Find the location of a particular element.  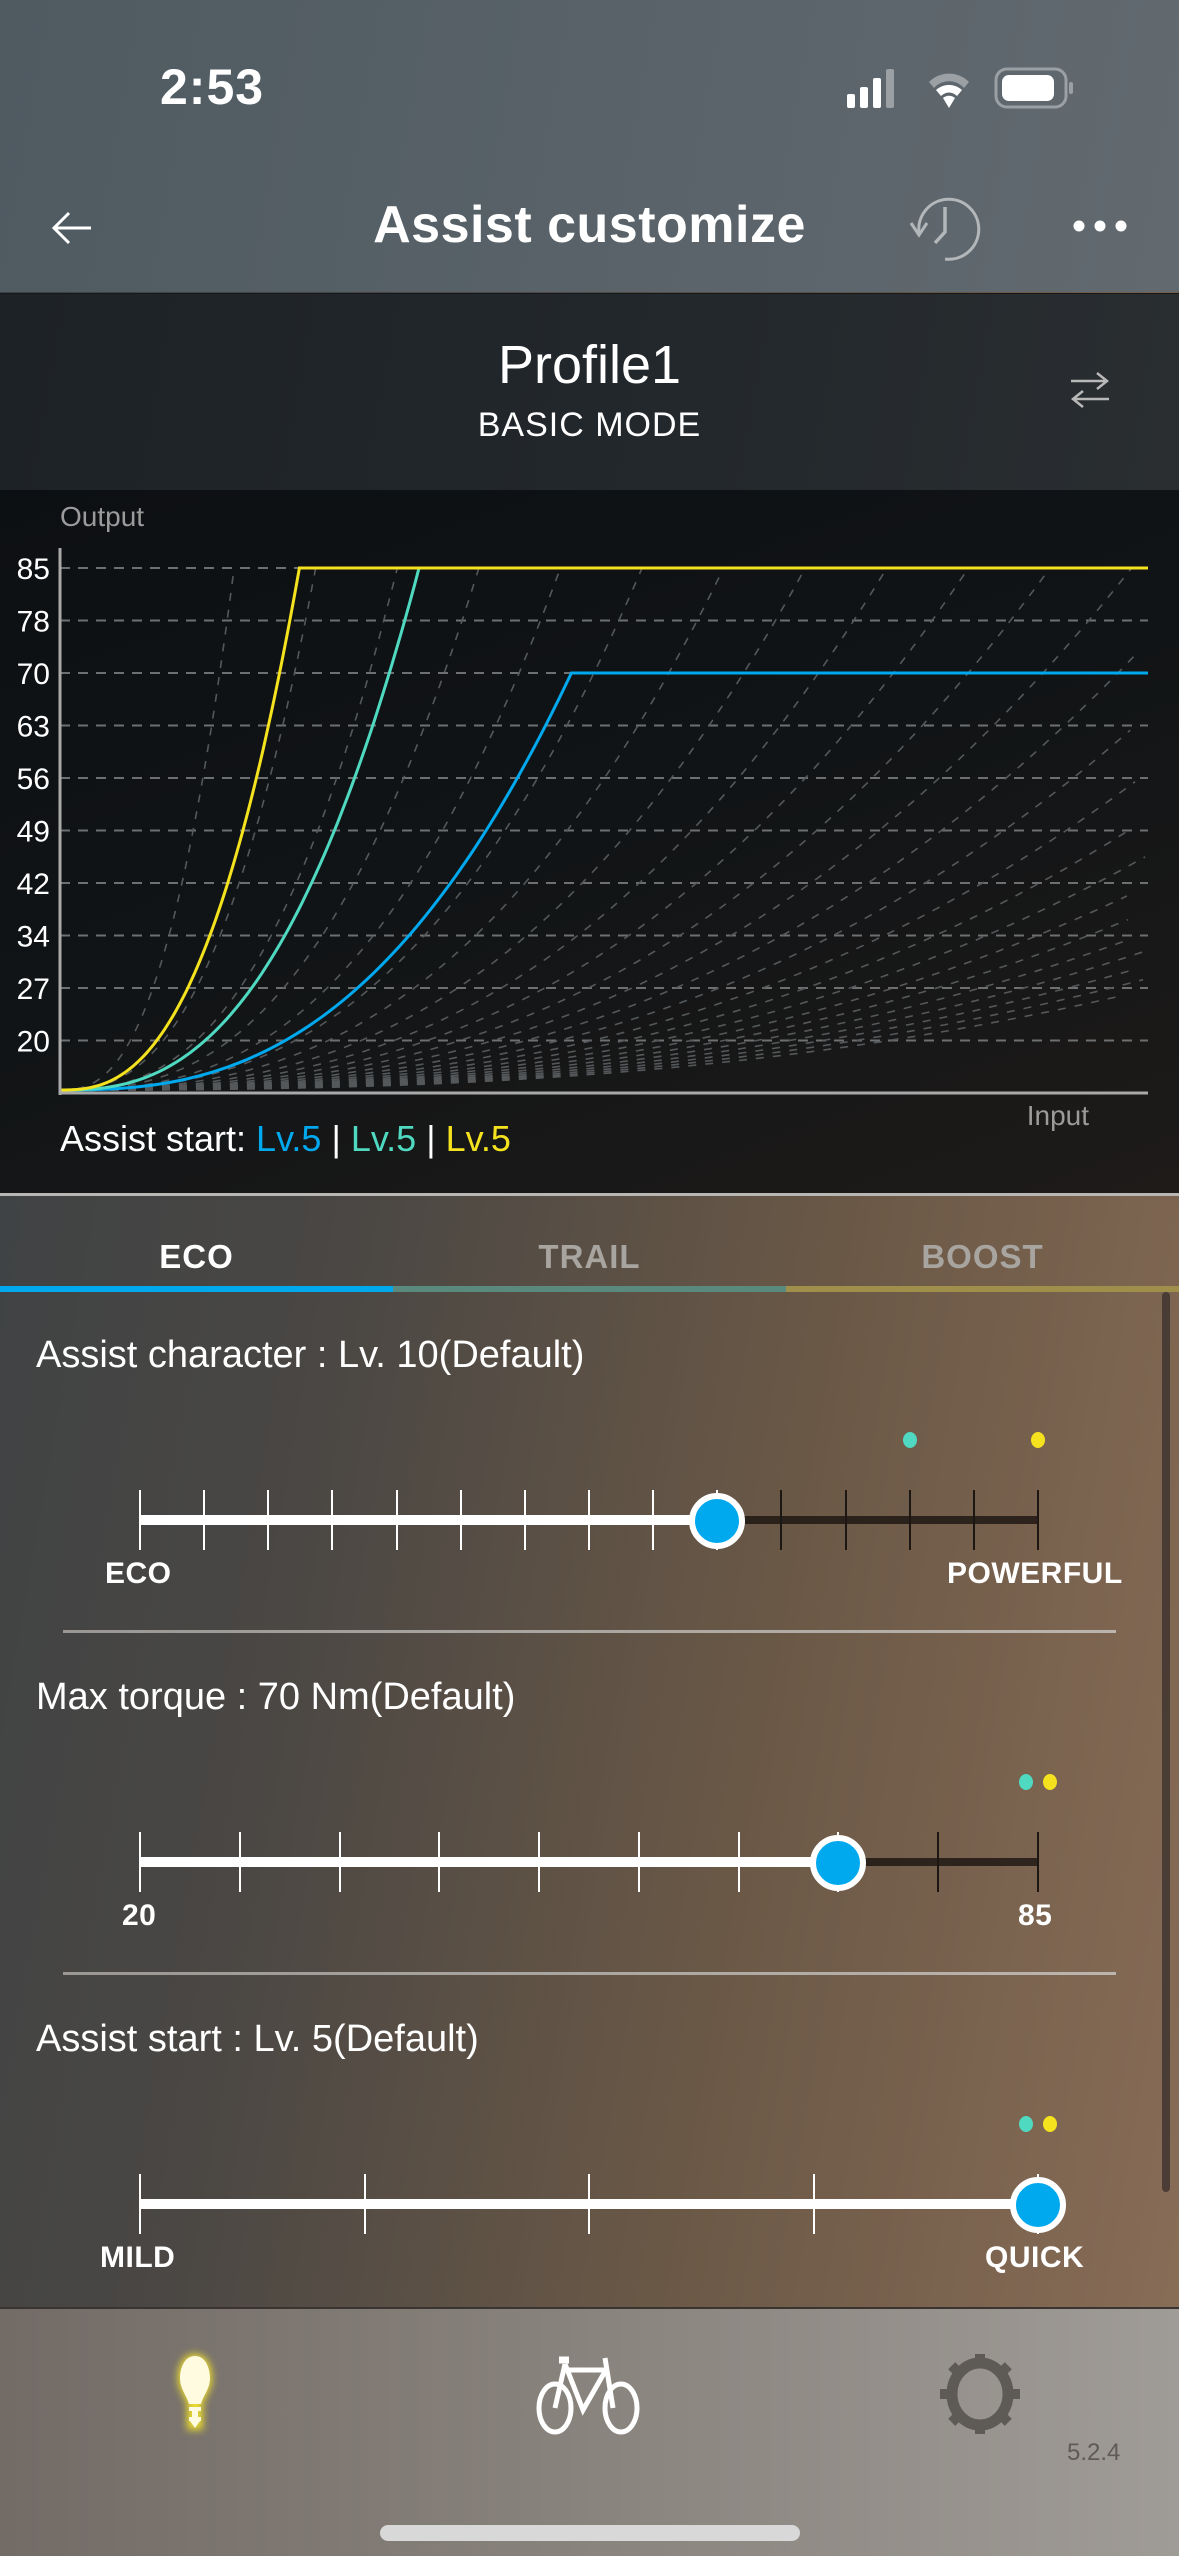

history-button is located at coordinates (945, 230).